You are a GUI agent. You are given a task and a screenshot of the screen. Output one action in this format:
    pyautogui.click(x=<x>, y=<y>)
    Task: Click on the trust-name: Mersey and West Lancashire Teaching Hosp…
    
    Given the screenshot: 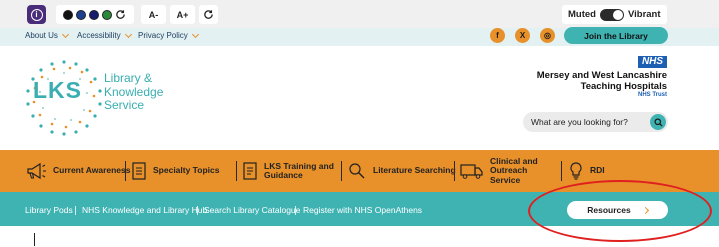 What is the action you would take?
    pyautogui.click(x=601, y=81)
    